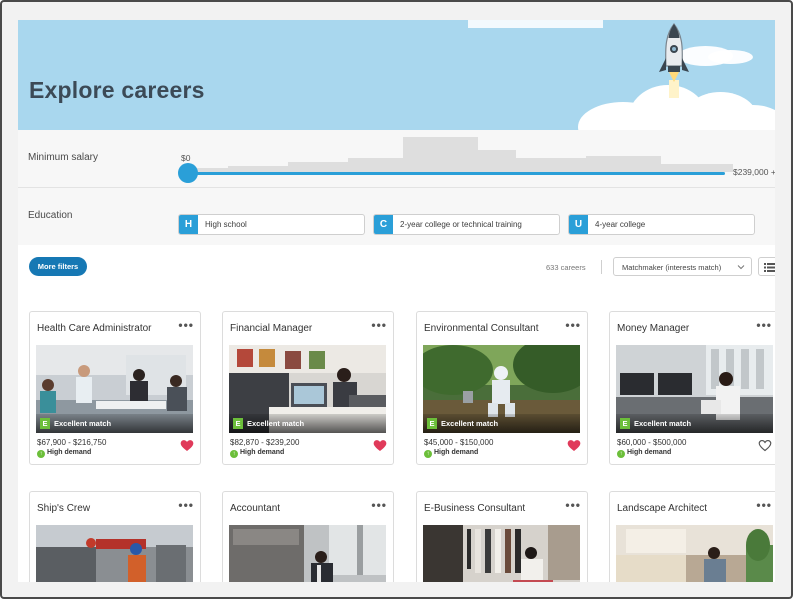 The height and width of the screenshot is (599, 793). Describe the element at coordinates (186, 158) in the screenshot. I see `salary-min-value: $0` at that location.